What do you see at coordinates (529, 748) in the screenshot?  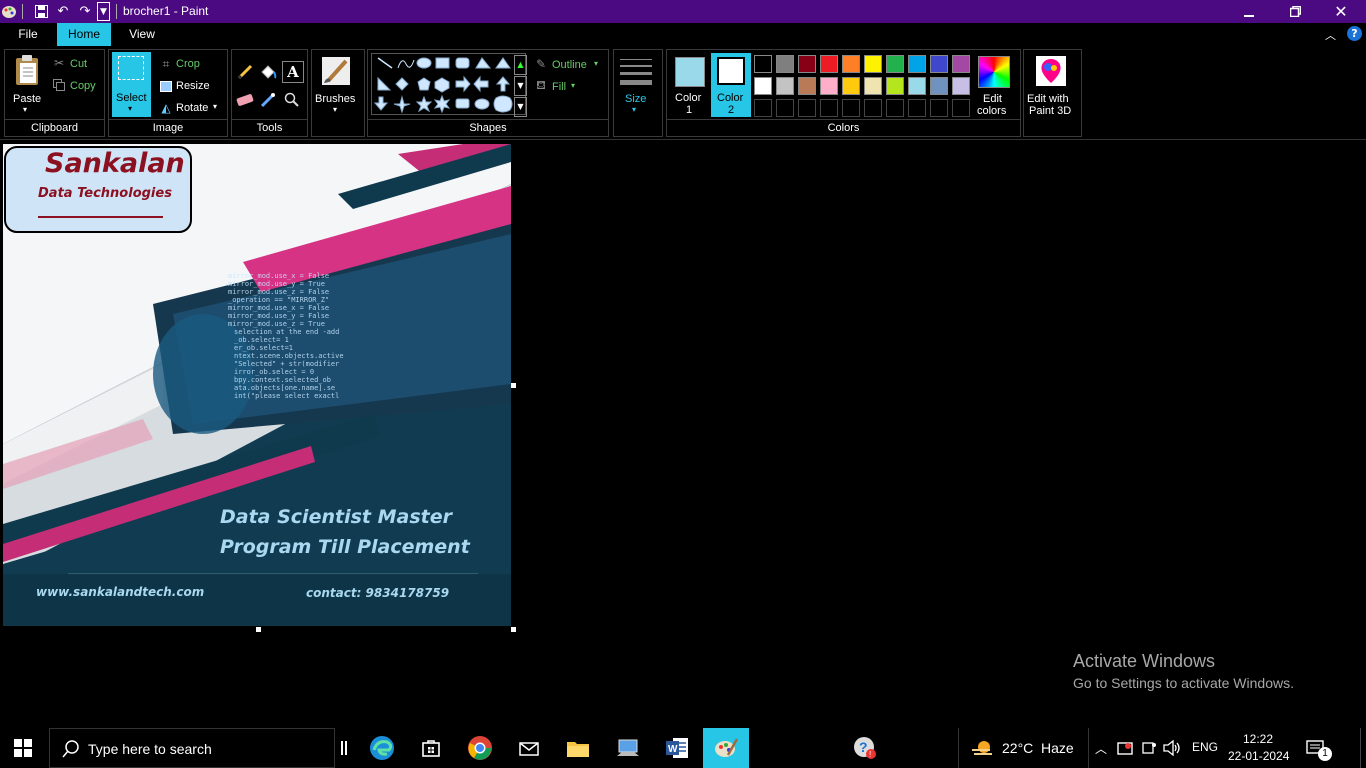 I see `mail-icon` at bounding box center [529, 748].